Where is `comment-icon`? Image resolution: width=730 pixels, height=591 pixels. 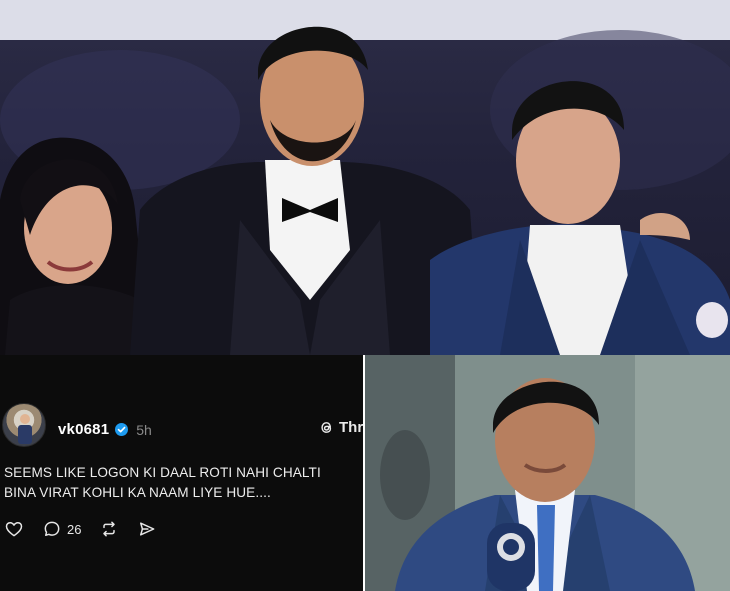
comment-icon is located at coordinates (52, 528).